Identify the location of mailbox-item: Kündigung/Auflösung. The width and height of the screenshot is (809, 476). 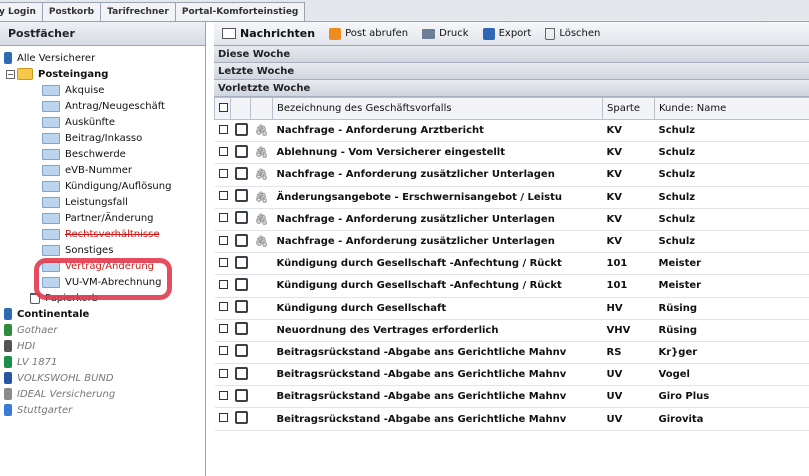
(102, 186).